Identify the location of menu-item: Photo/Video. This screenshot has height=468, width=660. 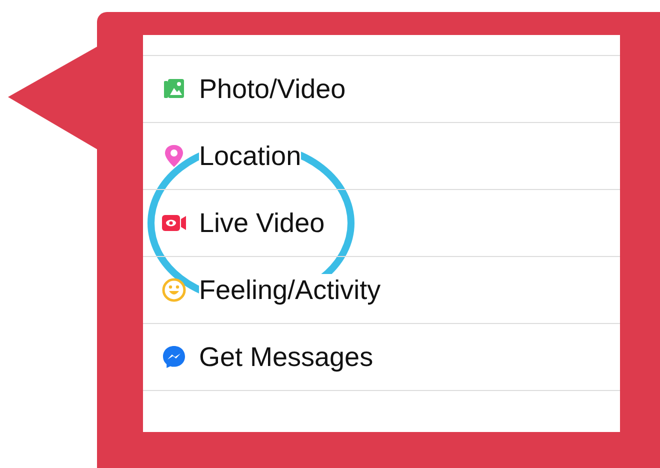
(381, 89).